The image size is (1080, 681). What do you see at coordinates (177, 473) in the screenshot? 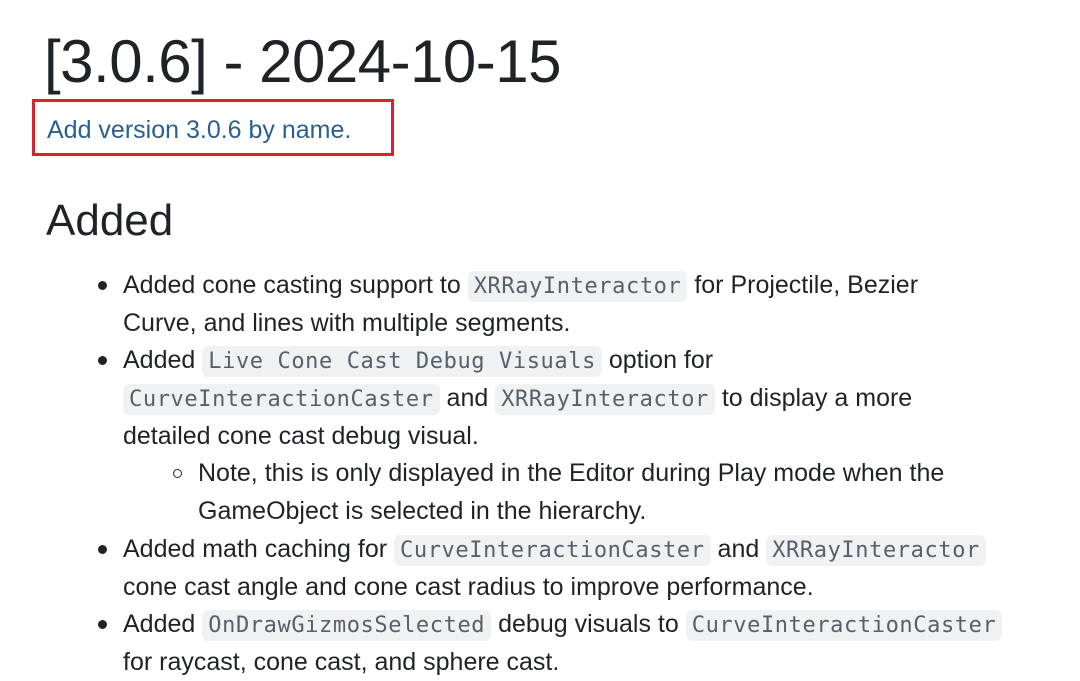
I see `hollow-bullet-icon` at bounding box center [177, 473].